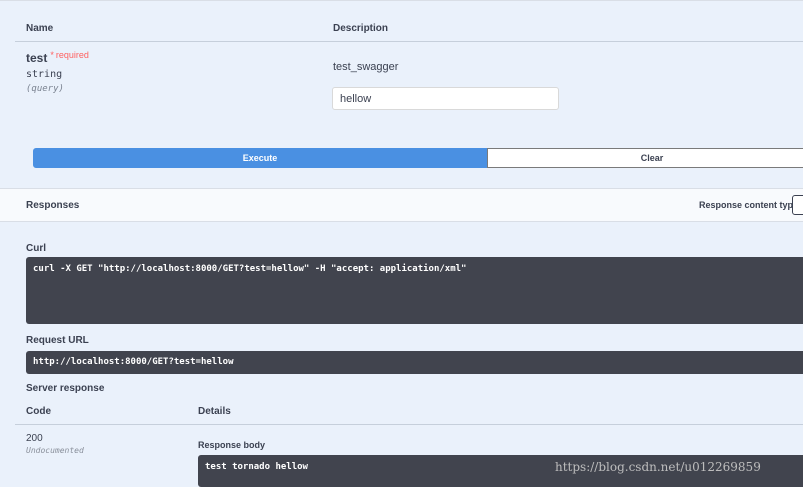 The height and width of the screenshot is (487, 803). I want to click on col-header-details: Details, so click(214, 411).